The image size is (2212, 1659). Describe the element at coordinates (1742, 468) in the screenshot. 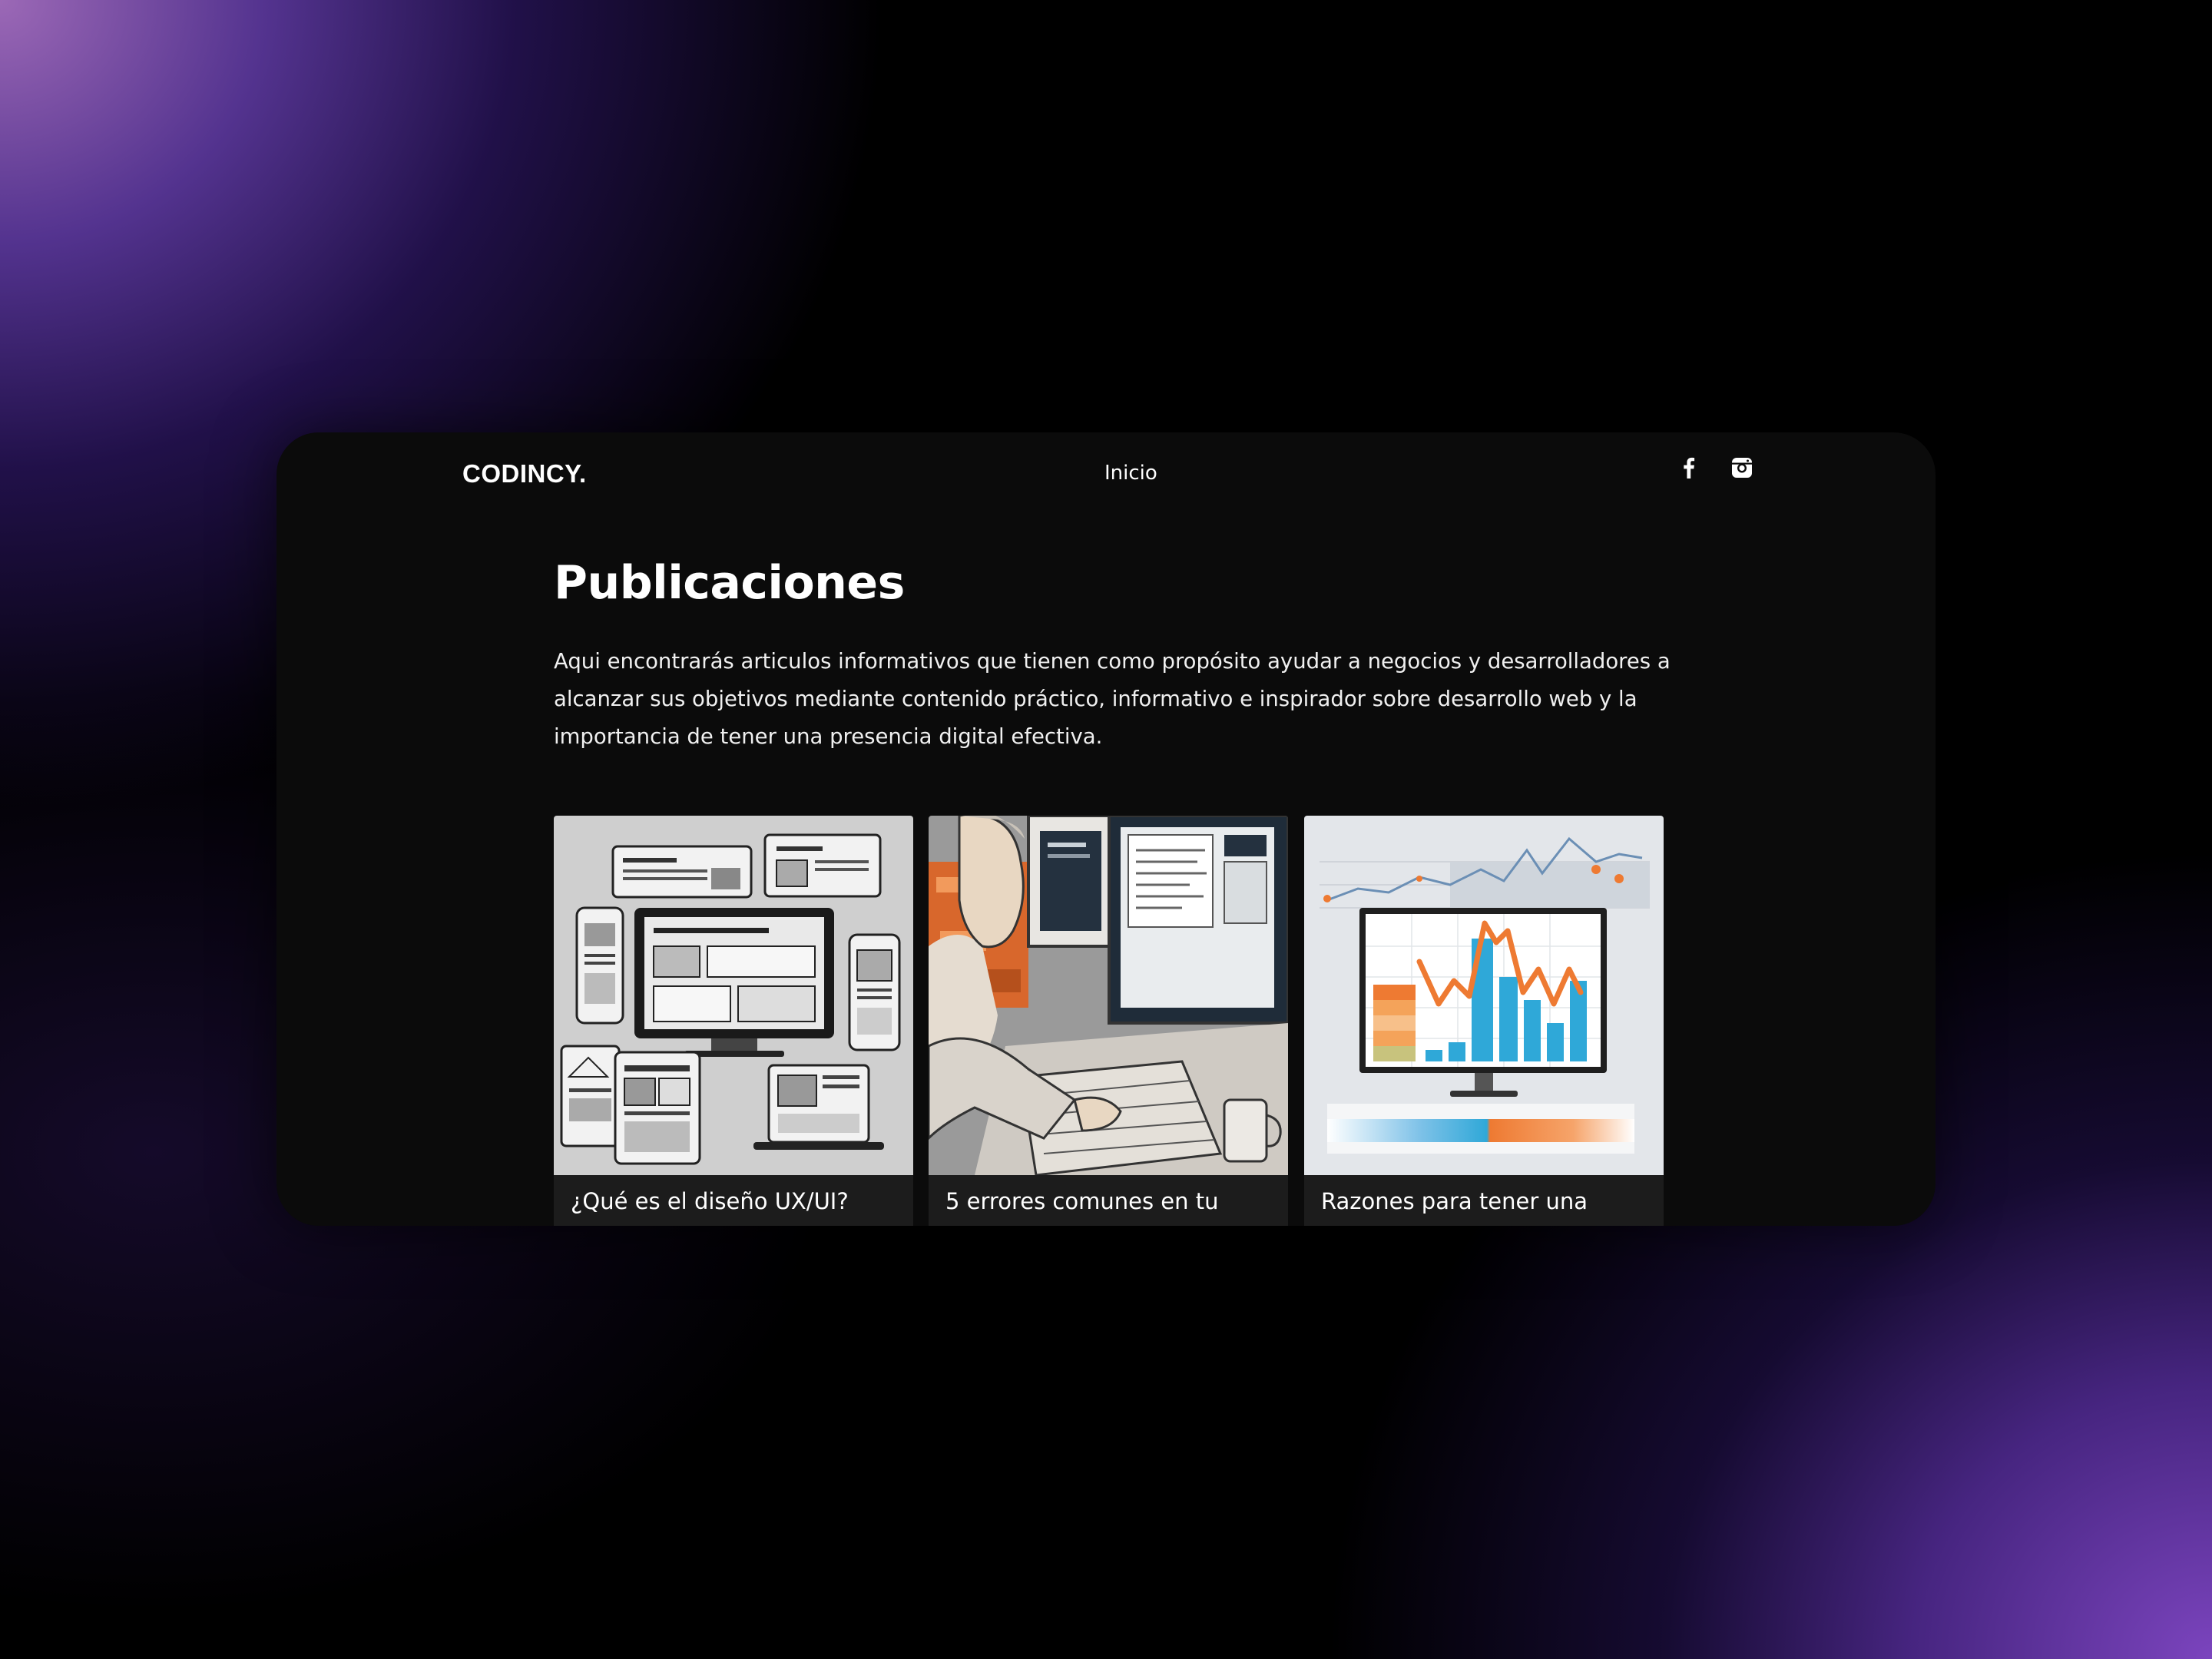

I see `instagram-icon` at that location.